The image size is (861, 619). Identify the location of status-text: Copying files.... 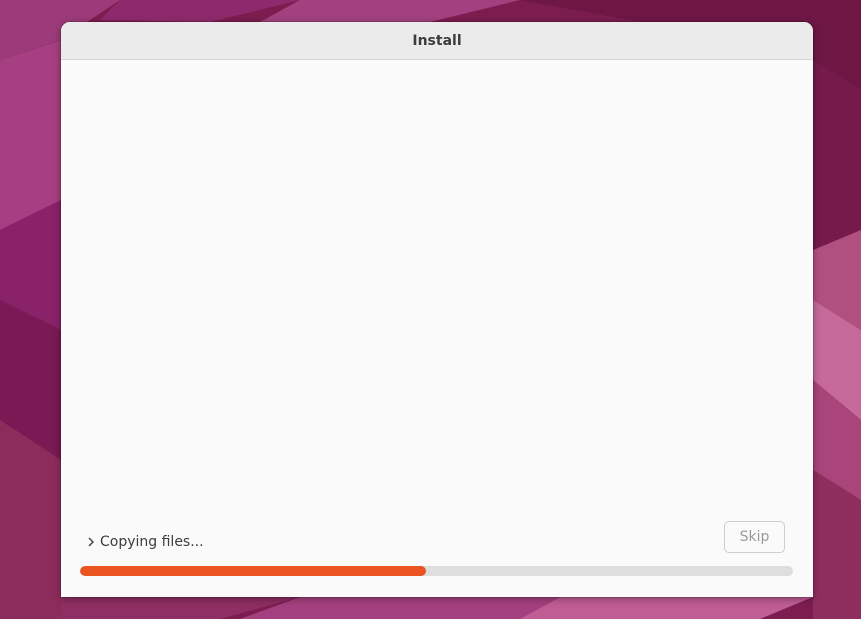
(152, 542).